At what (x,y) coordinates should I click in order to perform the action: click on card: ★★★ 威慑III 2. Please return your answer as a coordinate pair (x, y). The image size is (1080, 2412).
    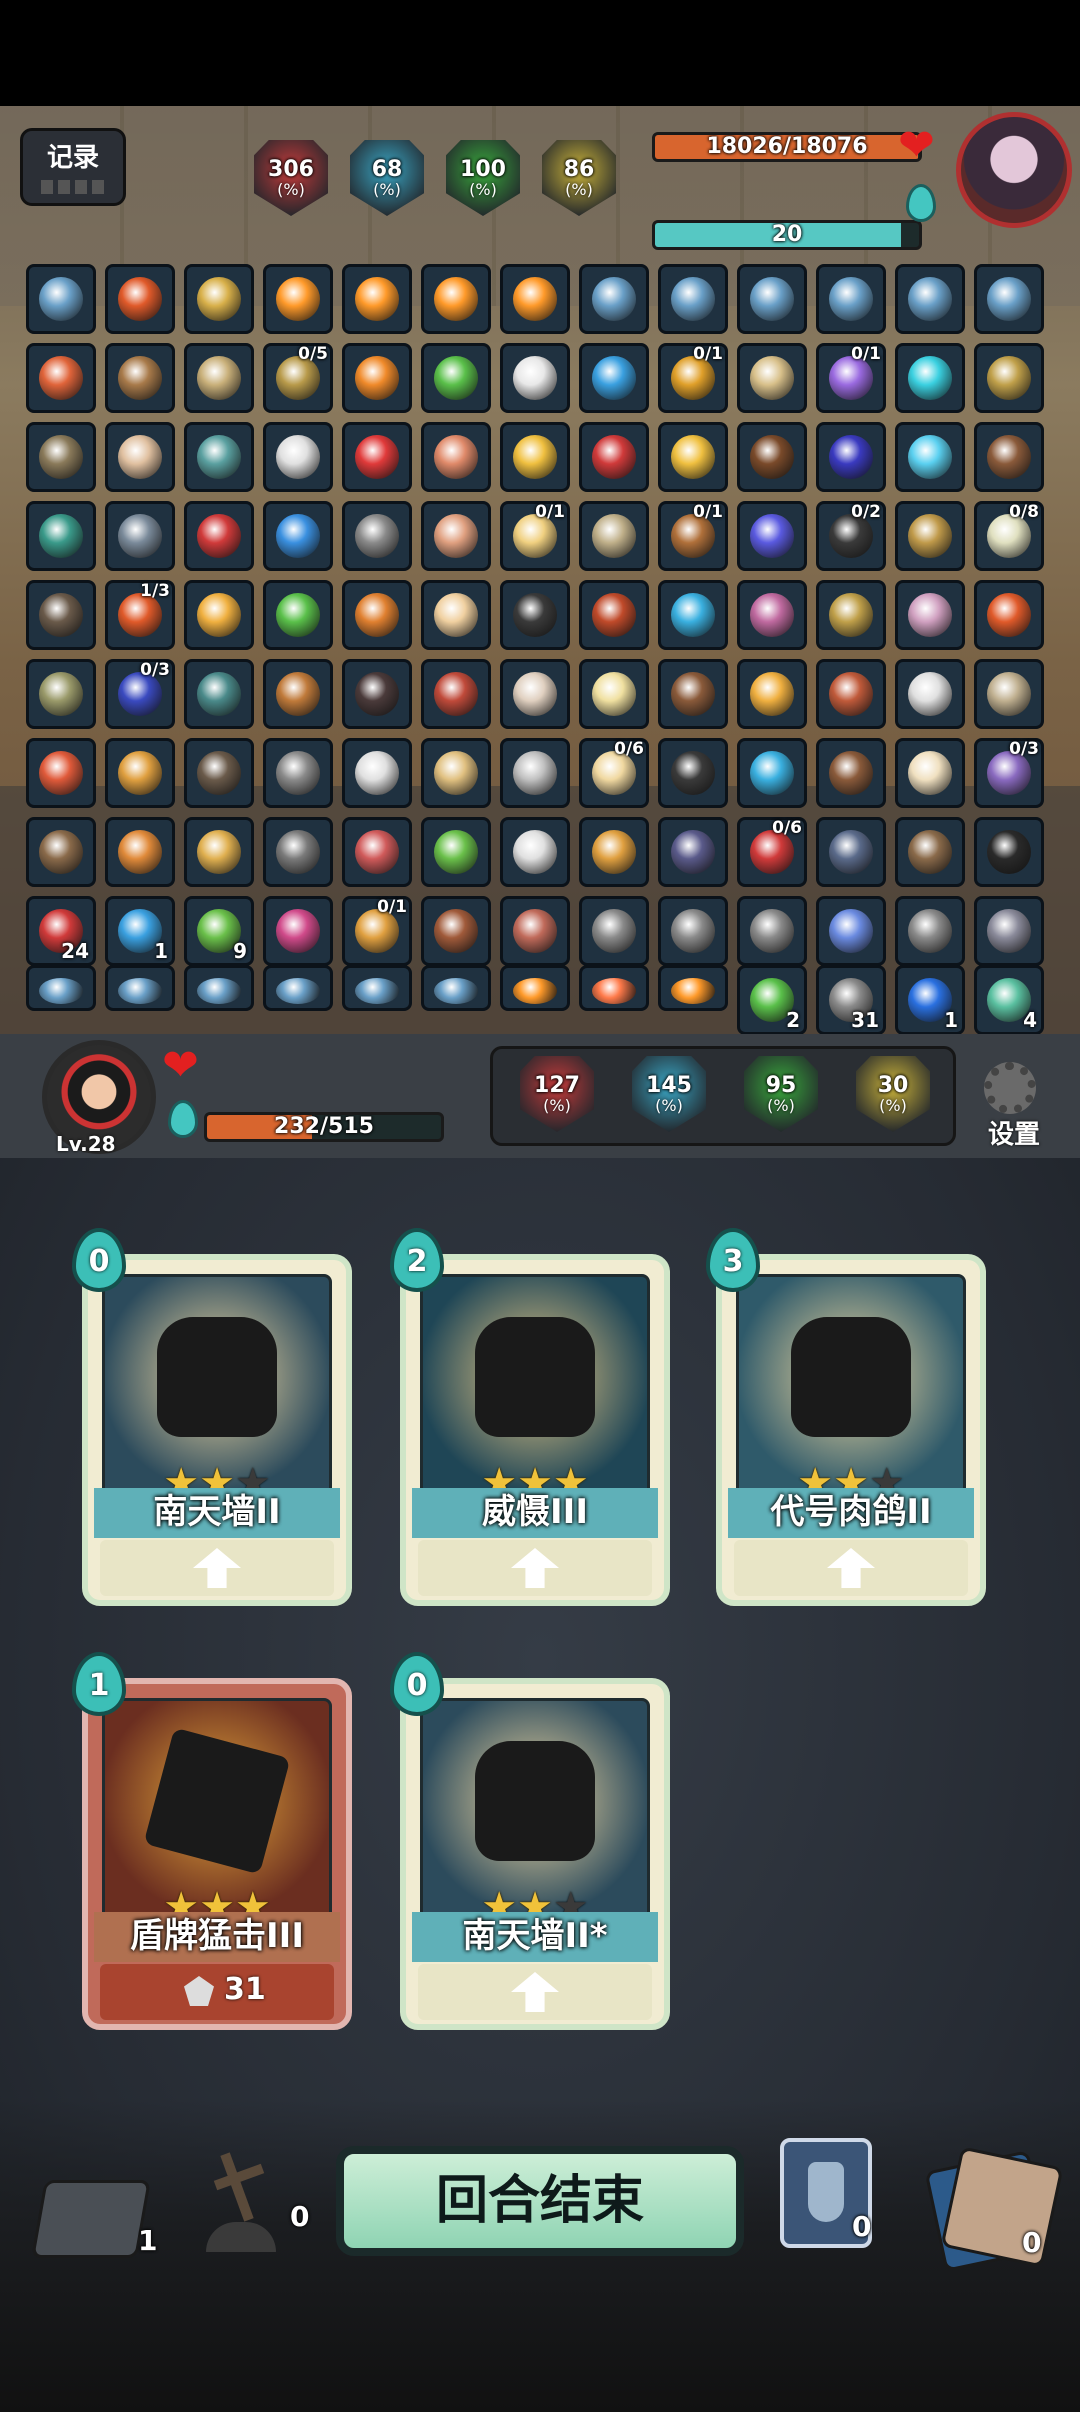
    Looking at the image, I should click on (530, 1417).